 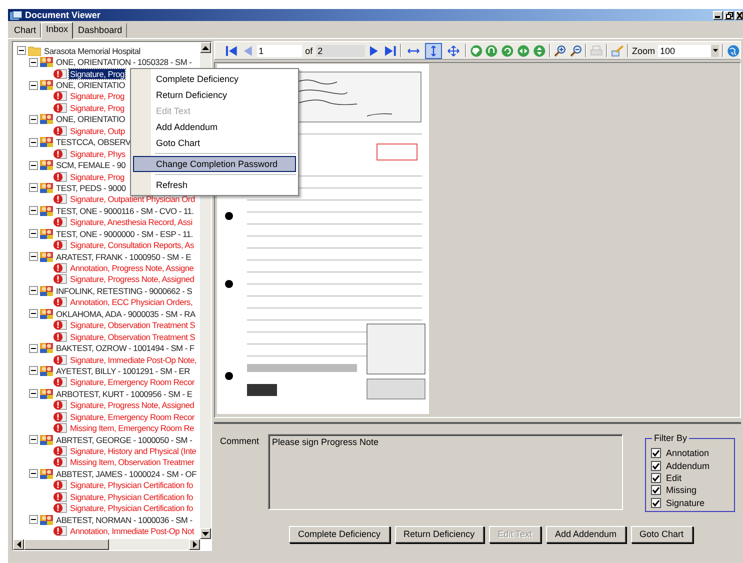 What do you see at coordinates (18, 544) in the screenshot?
I see `scroll-left-icon` at bounding box center [18, 544].